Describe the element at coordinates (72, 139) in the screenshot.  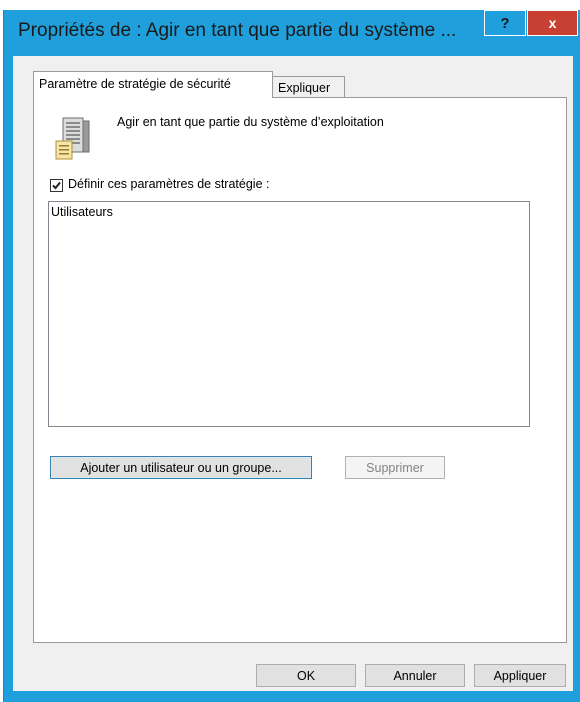
I see `server-policy-icon` at that location.